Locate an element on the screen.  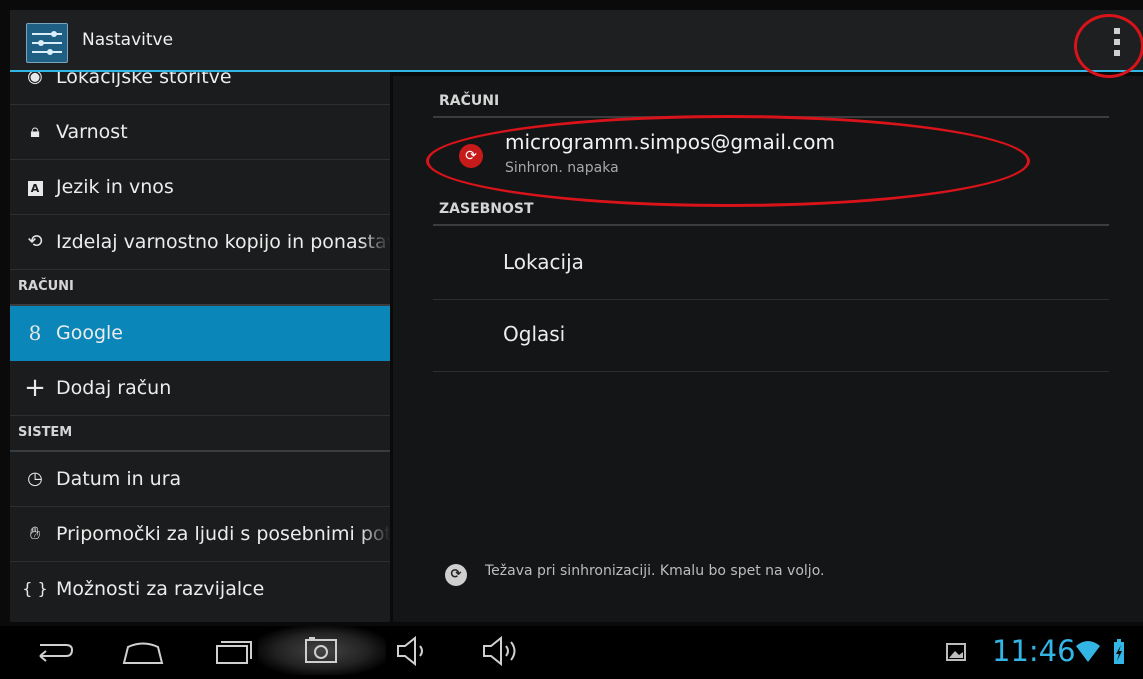
back-button is located at coordinates (55, 650).